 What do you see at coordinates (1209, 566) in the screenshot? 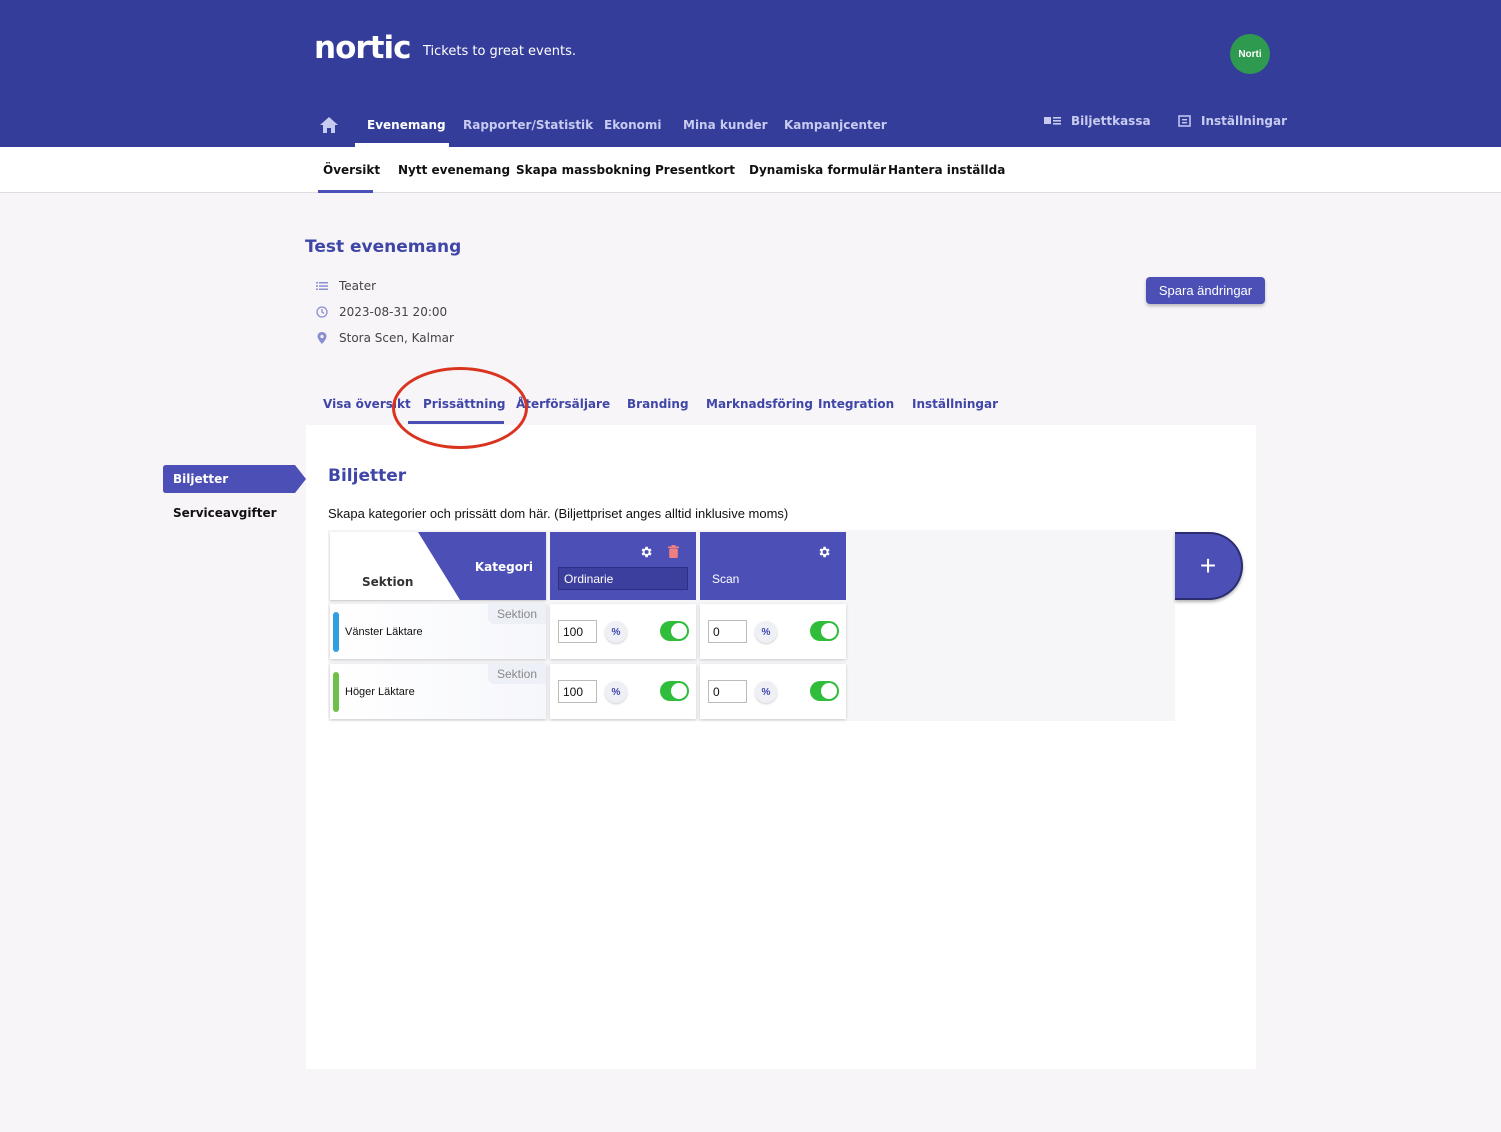
I see `add-category-button: +` at bounding box center [1209, 566].